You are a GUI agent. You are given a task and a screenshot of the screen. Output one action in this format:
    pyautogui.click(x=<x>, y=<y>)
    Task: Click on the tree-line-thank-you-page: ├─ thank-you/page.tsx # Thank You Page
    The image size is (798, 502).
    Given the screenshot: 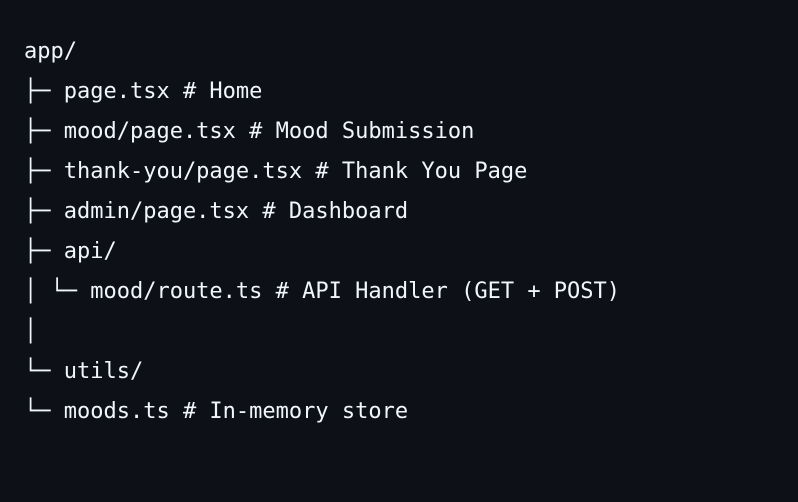 What is the action you would take?
    pyautogui.click(x=276, y=171)
    